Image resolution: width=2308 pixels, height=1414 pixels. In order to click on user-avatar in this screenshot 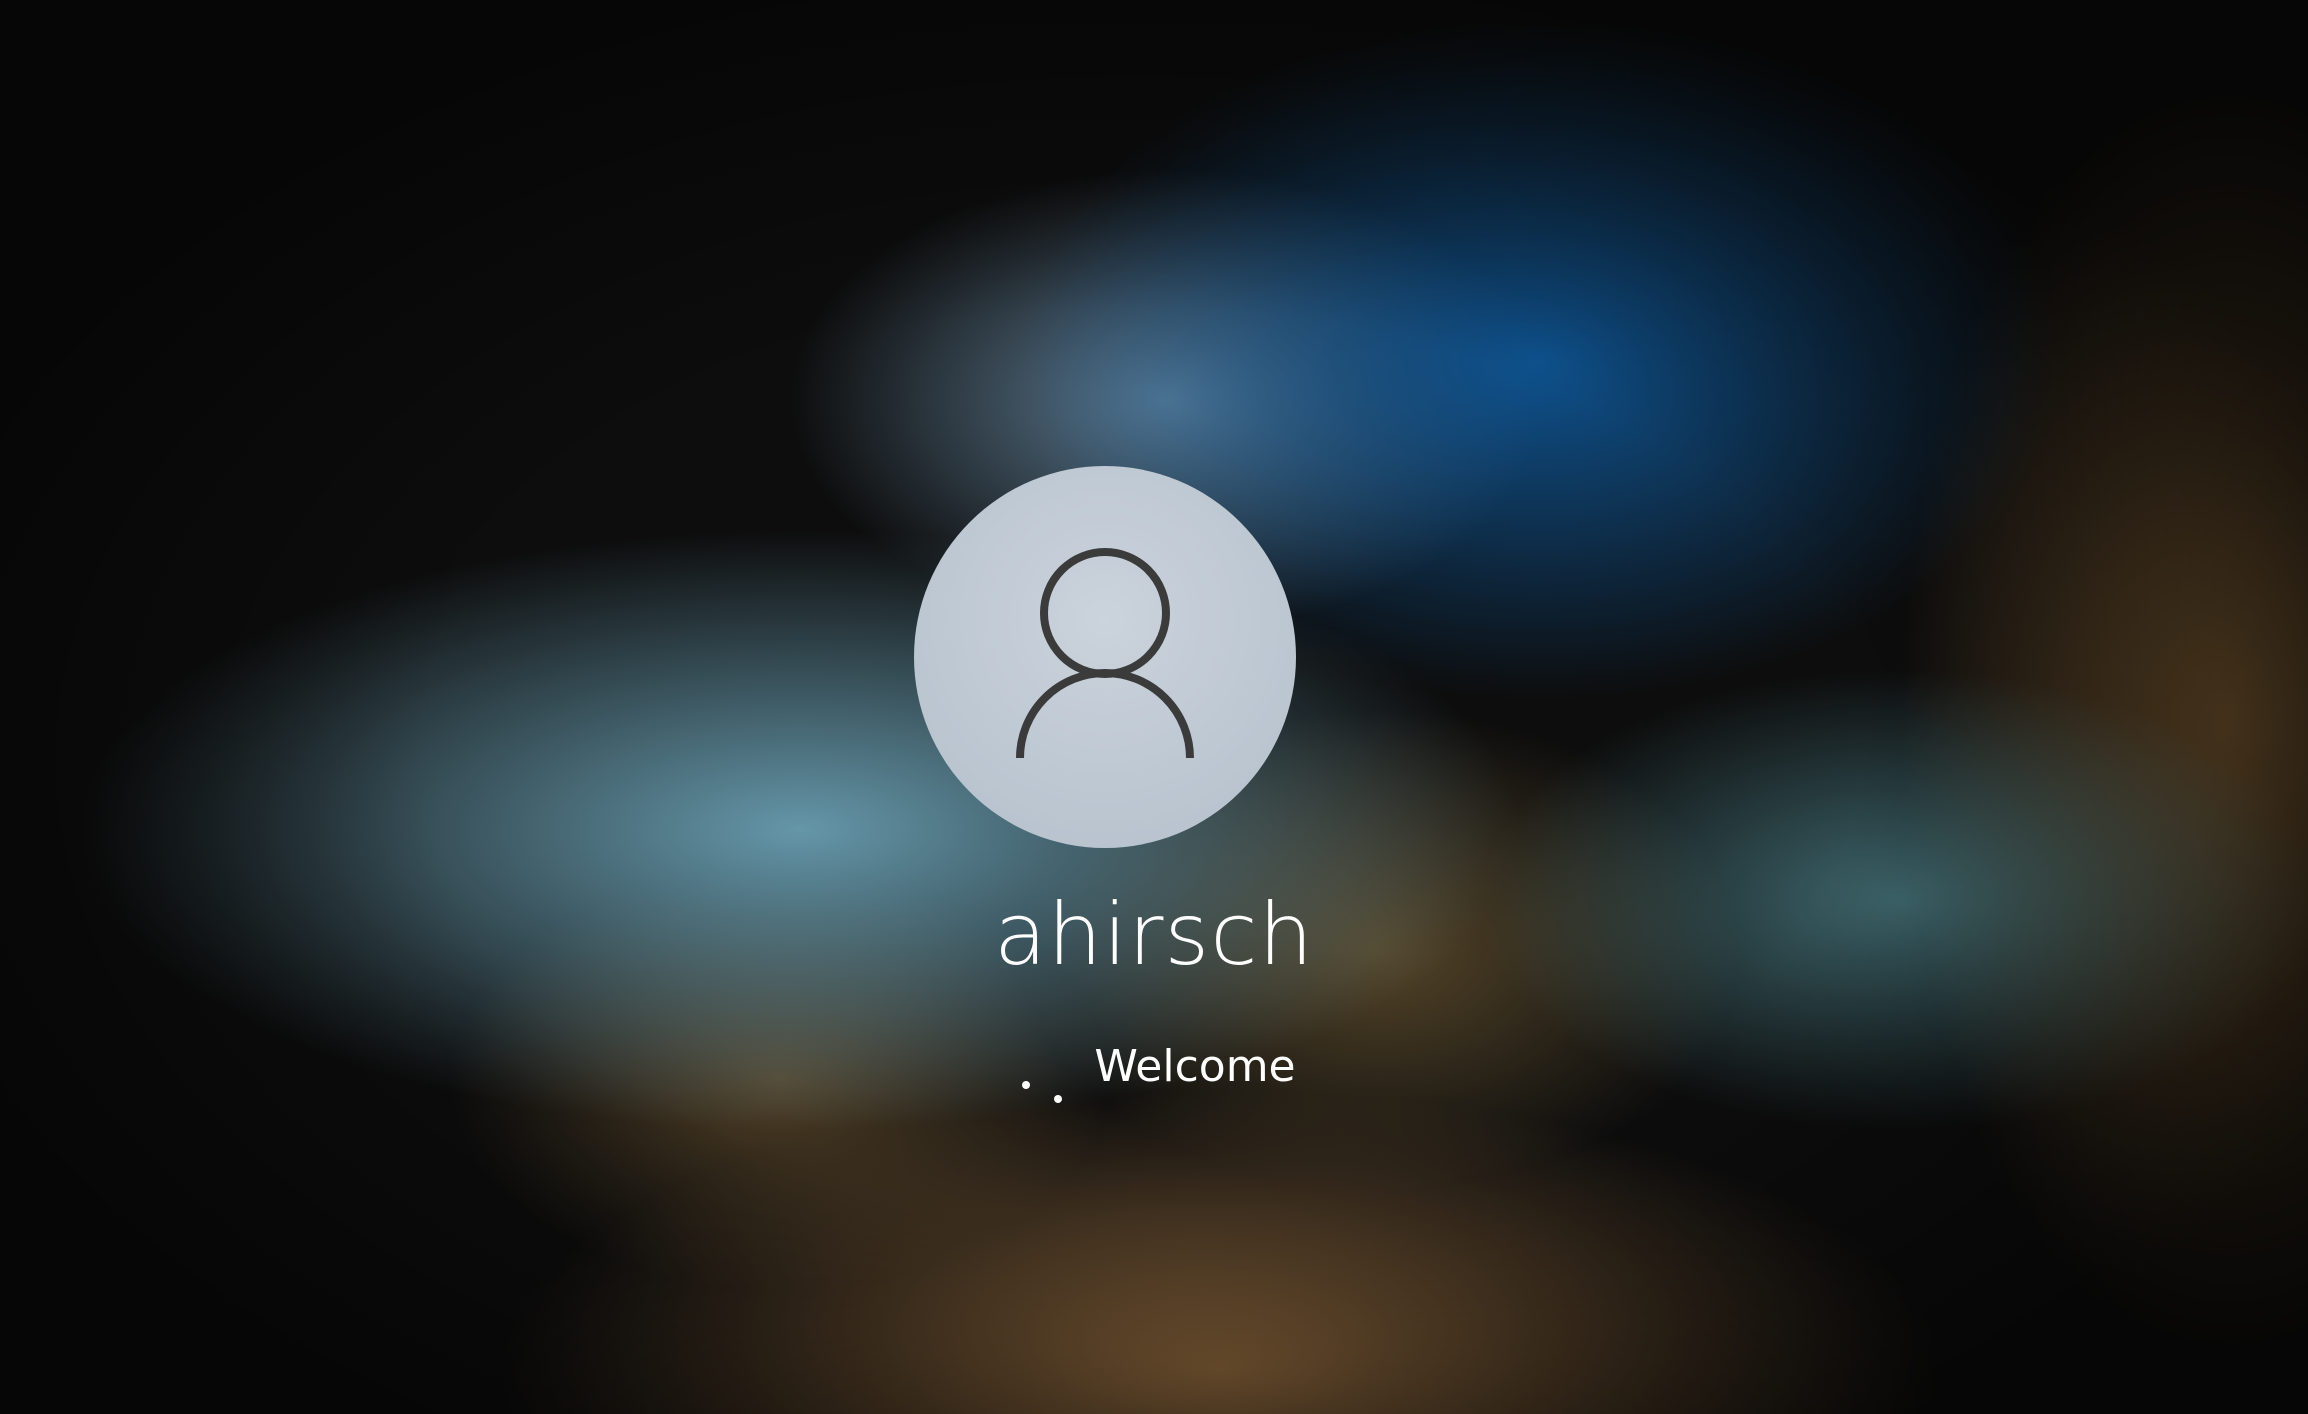, I will do `click(1105, 657)`.